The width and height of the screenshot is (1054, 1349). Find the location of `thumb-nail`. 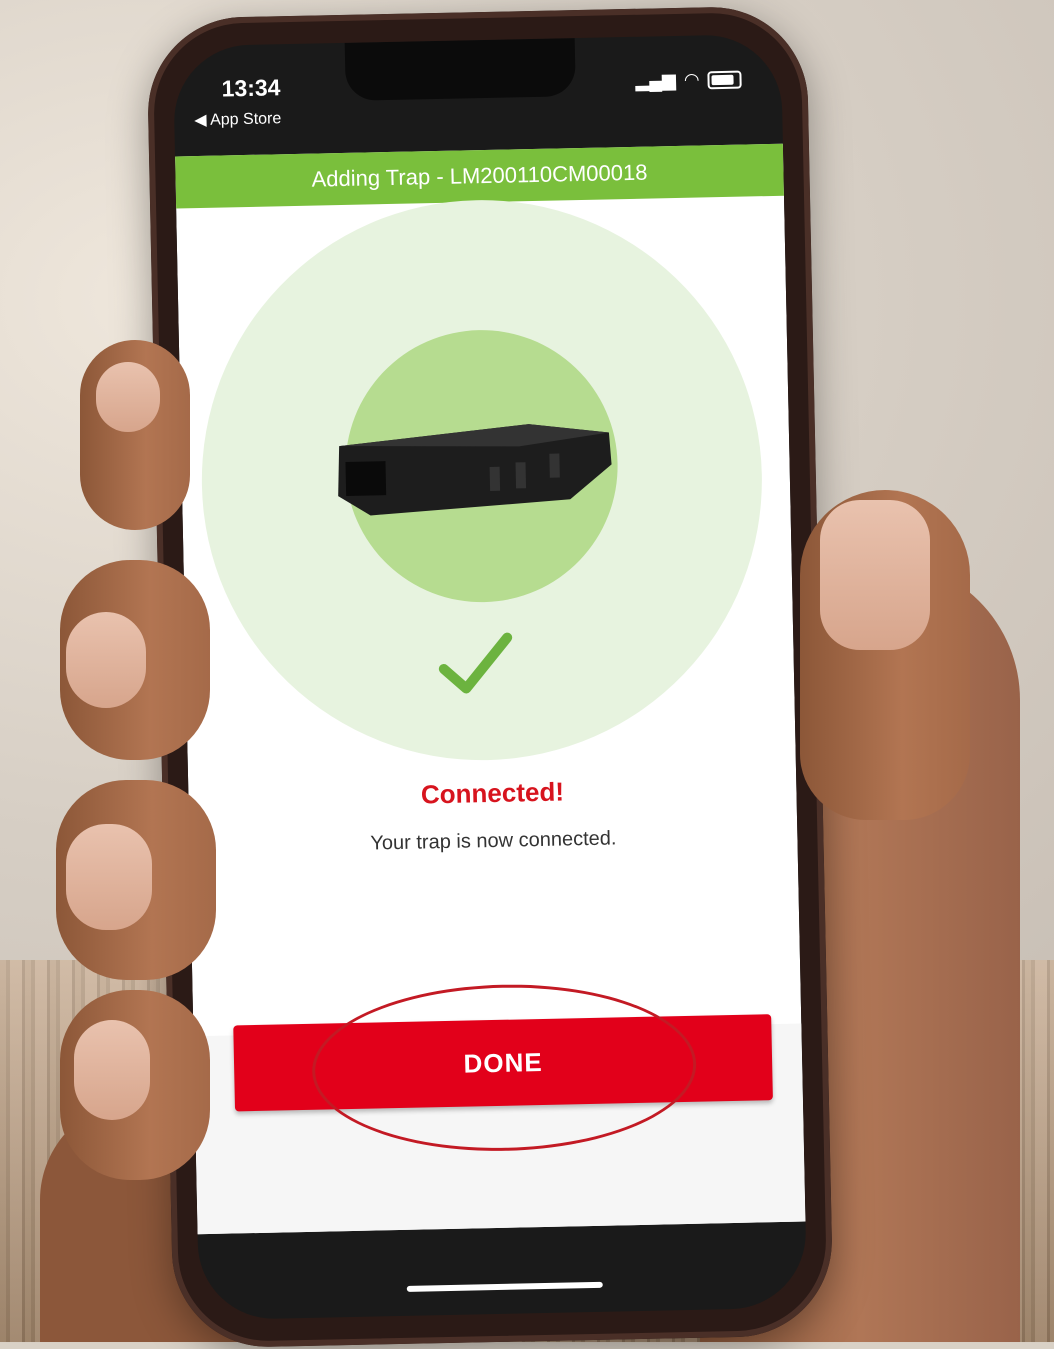

thumb-nail is located at coordinates (875, 575).